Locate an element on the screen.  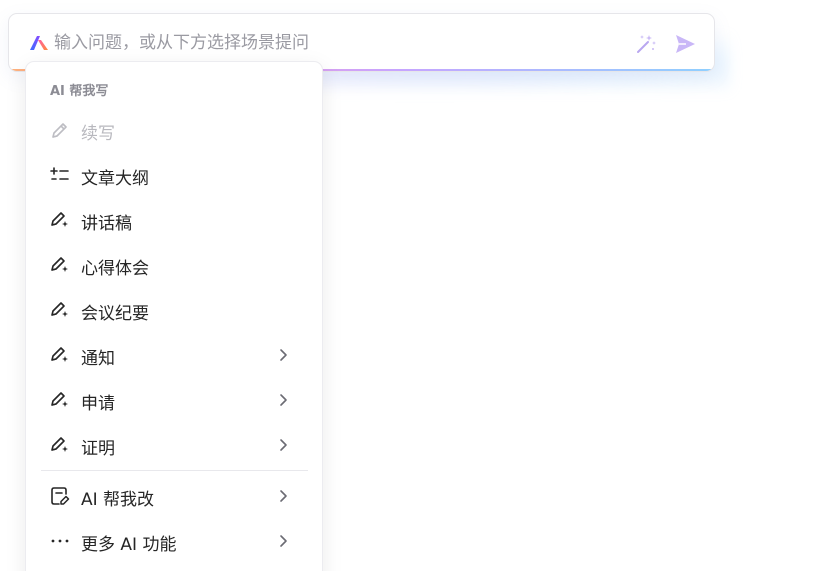
menu-item-label: 讲话稿 is located at coordinates (106, 224).